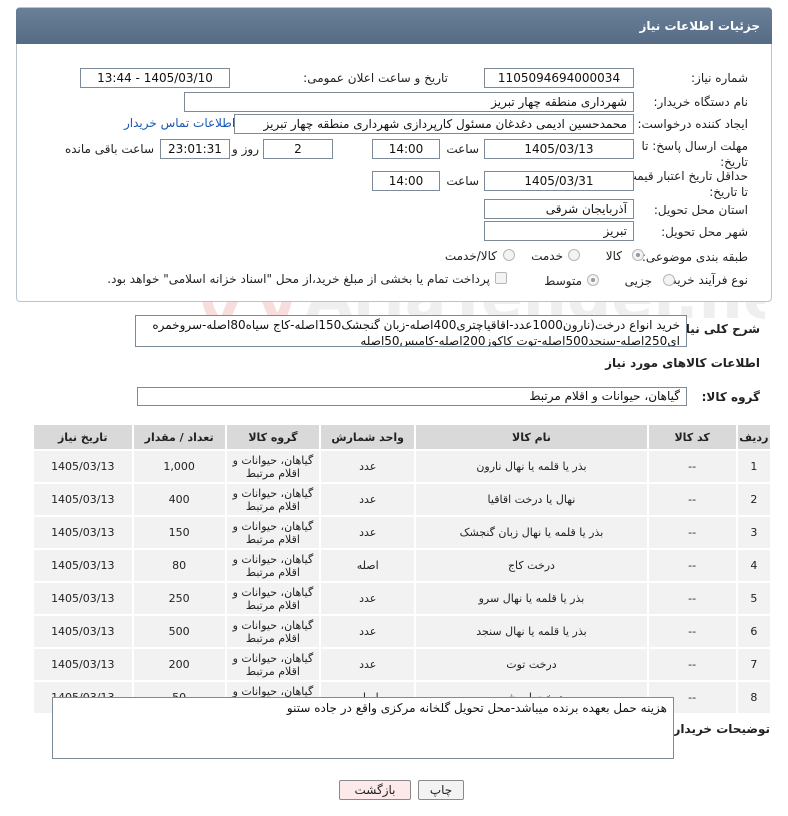  Describe the element at coordinates (753, 664) in the screenshot. I see `row-number: 7` at that location.